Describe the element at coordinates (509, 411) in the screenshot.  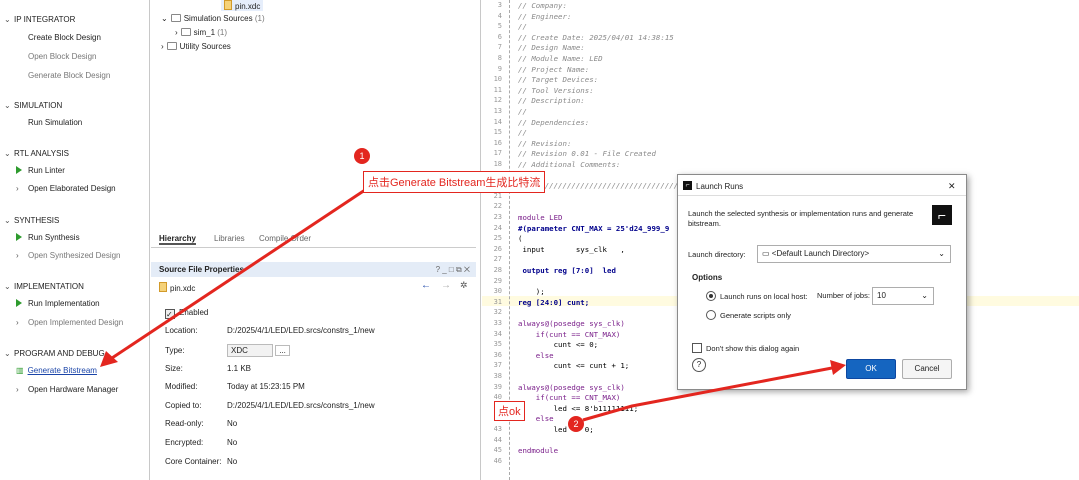
I see `callout-click-ok: 点ok` at that location.